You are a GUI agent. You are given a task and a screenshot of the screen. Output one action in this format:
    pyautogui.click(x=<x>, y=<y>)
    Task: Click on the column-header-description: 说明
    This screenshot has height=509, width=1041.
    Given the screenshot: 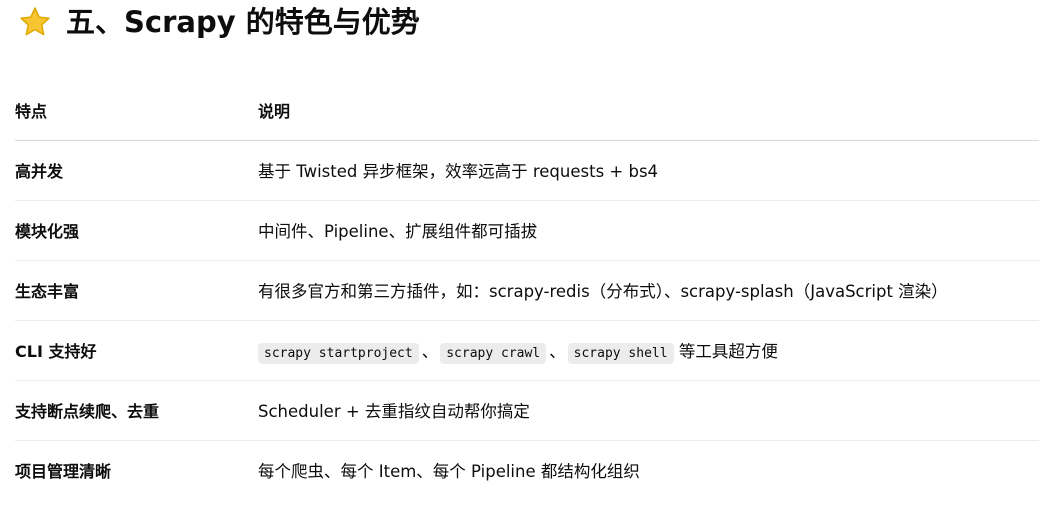 What is the action you would take?
    pyautogui.click(x=648, y=110)
    